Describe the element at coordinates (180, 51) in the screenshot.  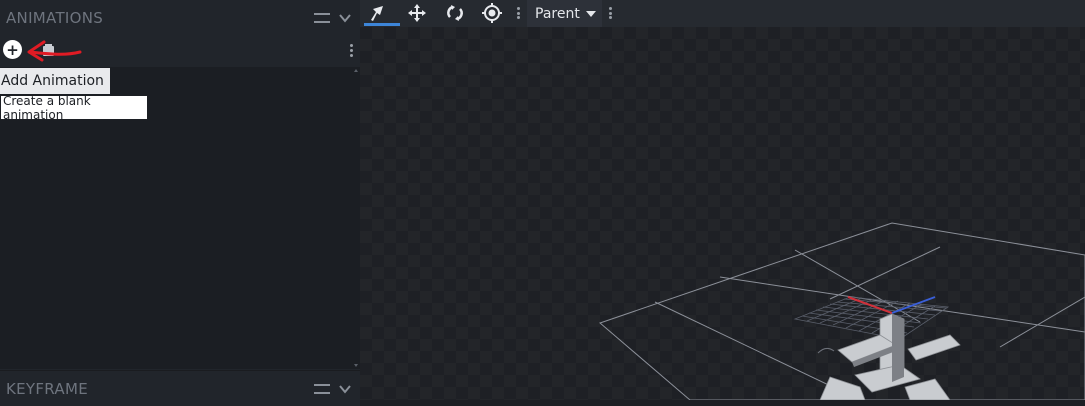
I see `animations-toolbar: +` at that location.